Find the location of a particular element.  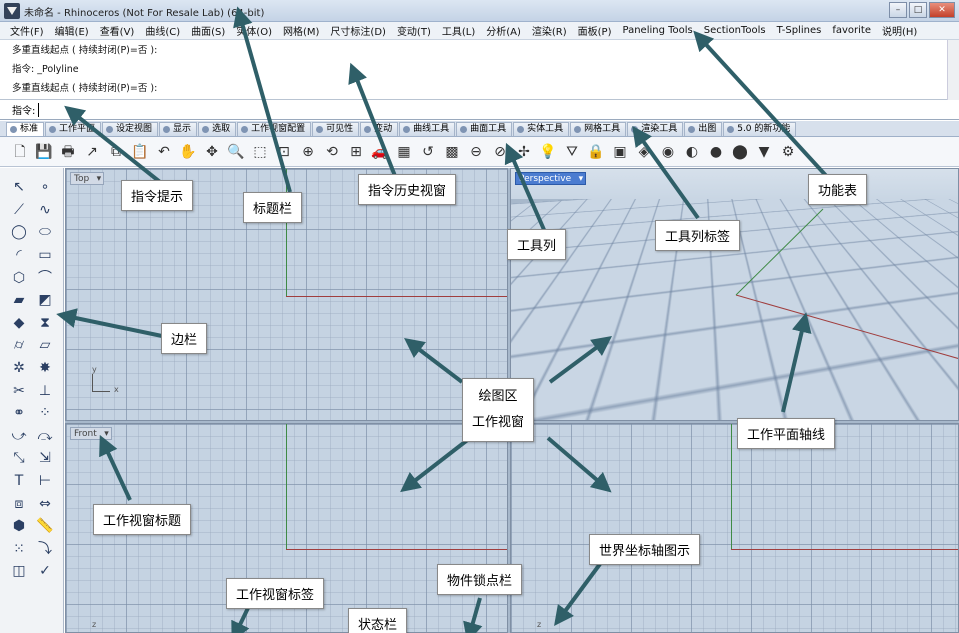

select-arrow-icon: ↖ is located at coordinates (19, 187).